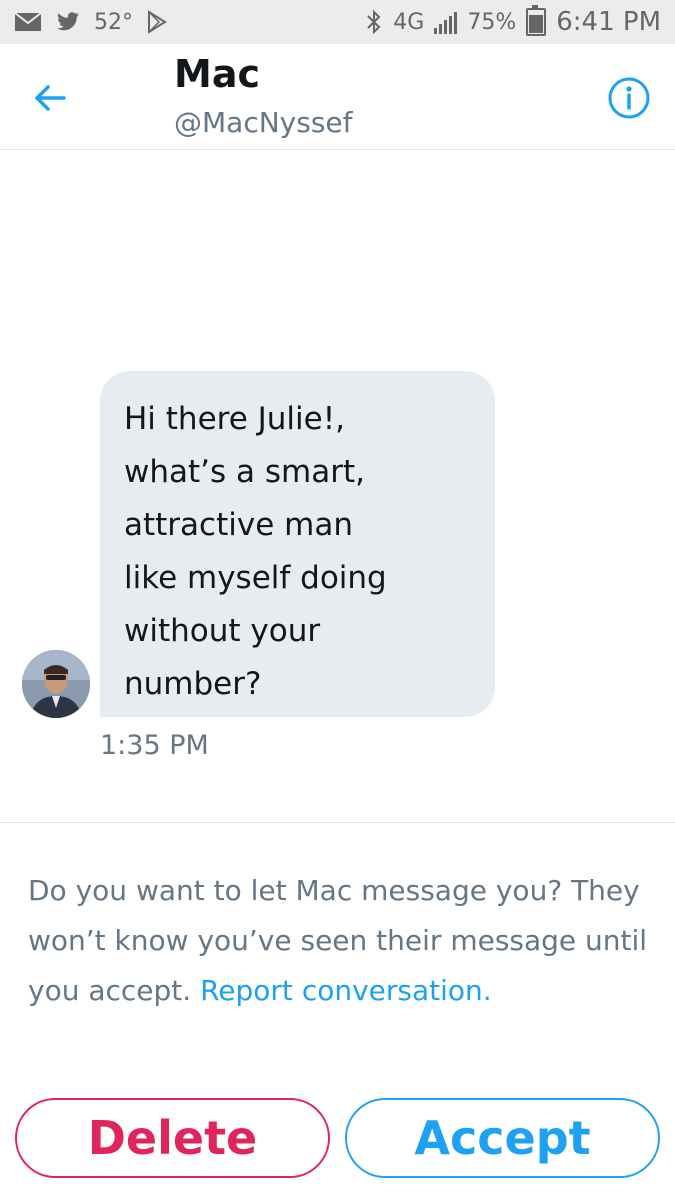 This screenshot has width=675, height=1200. I want to click on bluetooth-icon, so click(374, 22).